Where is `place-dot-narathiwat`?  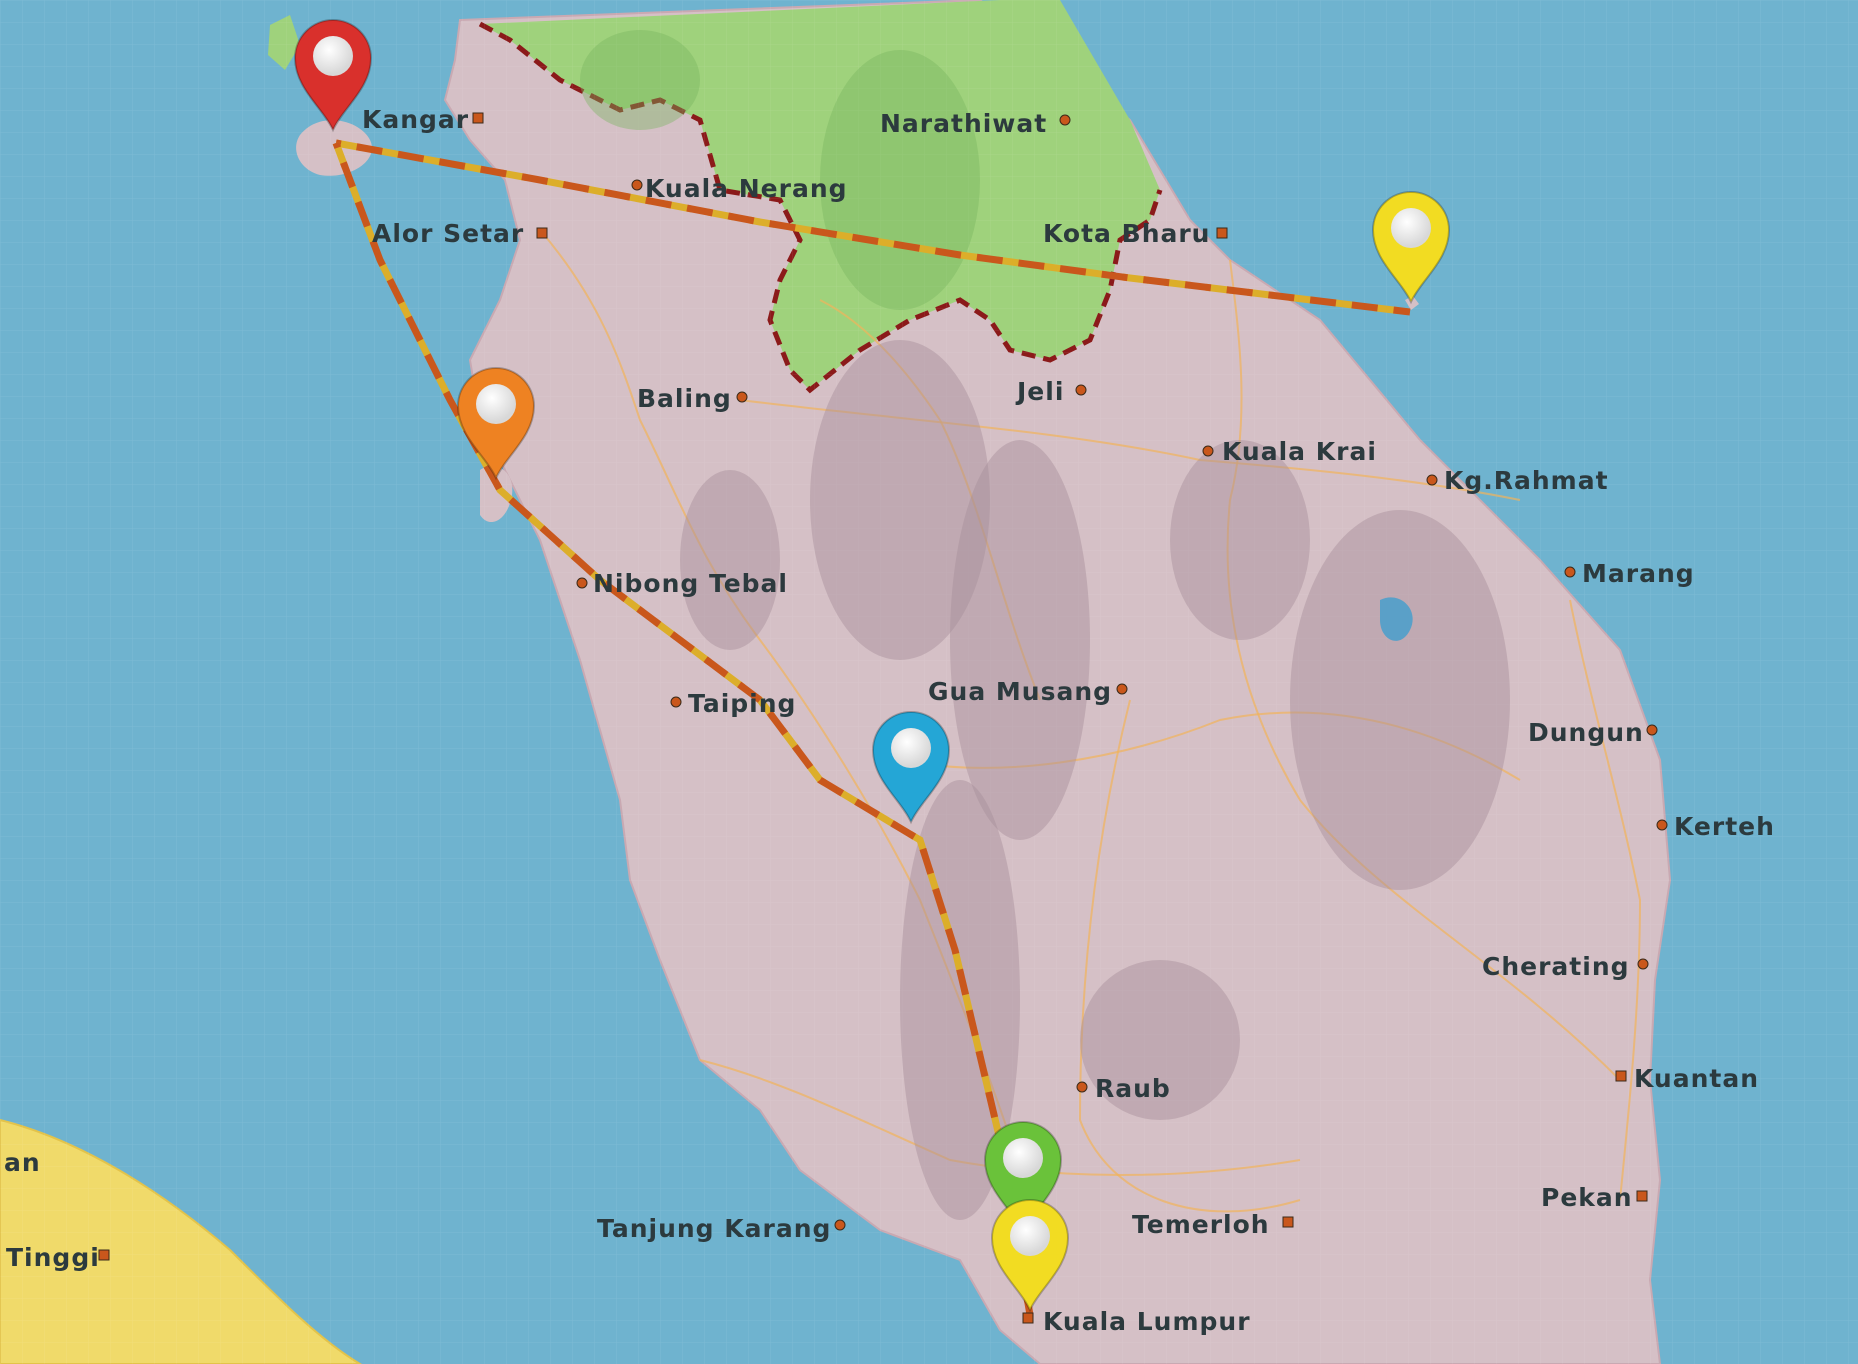
place-dot-narathiwat is located at coordinates (1065, 120).